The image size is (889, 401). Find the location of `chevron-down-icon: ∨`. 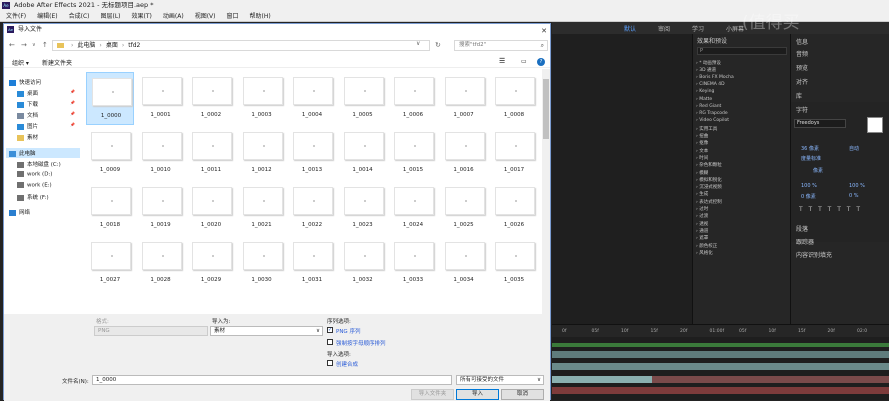

chevron-down-icon: ∨ is located at coordinates (34, 45).